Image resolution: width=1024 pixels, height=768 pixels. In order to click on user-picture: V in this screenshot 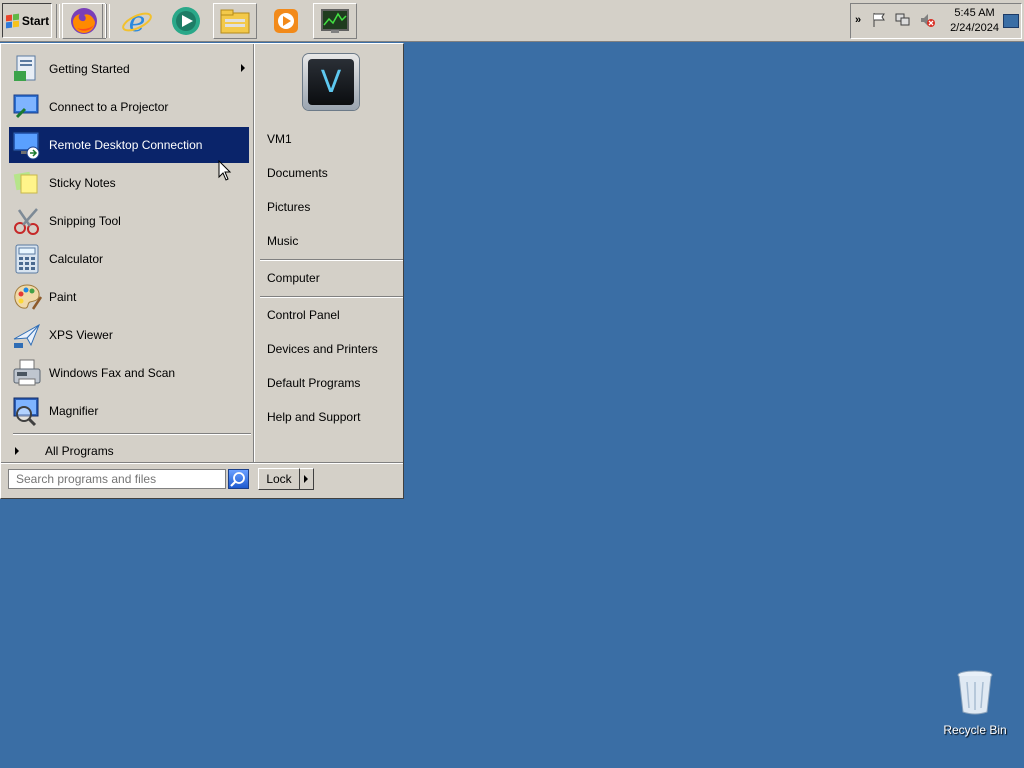, I will do `click(331, 82)`.